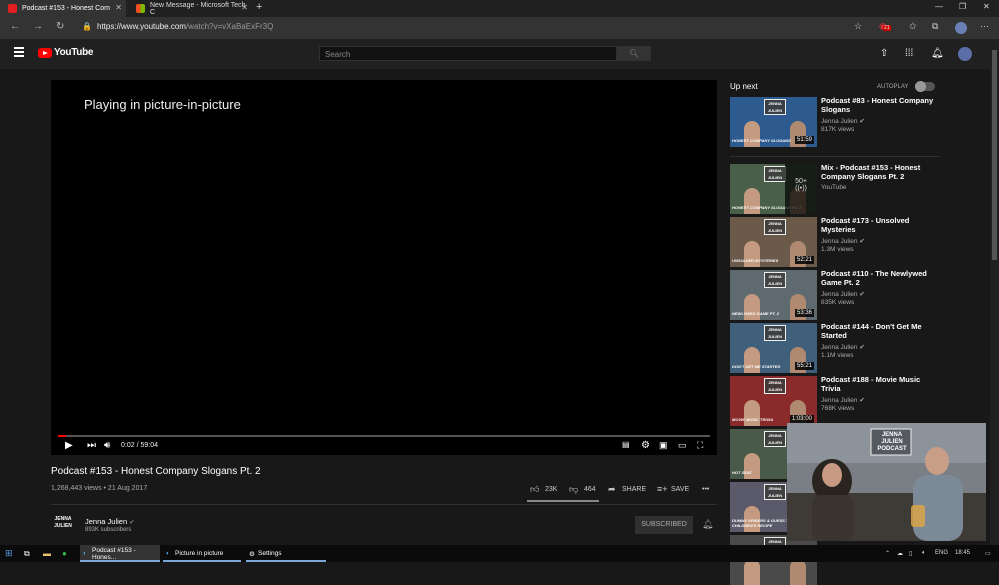 The height and width of the screenshot is (585, 999). What do you see at coordinates (994, 155) in the screenshot?
I see `scrollbar-thumb` at bounding box center [994, 155].